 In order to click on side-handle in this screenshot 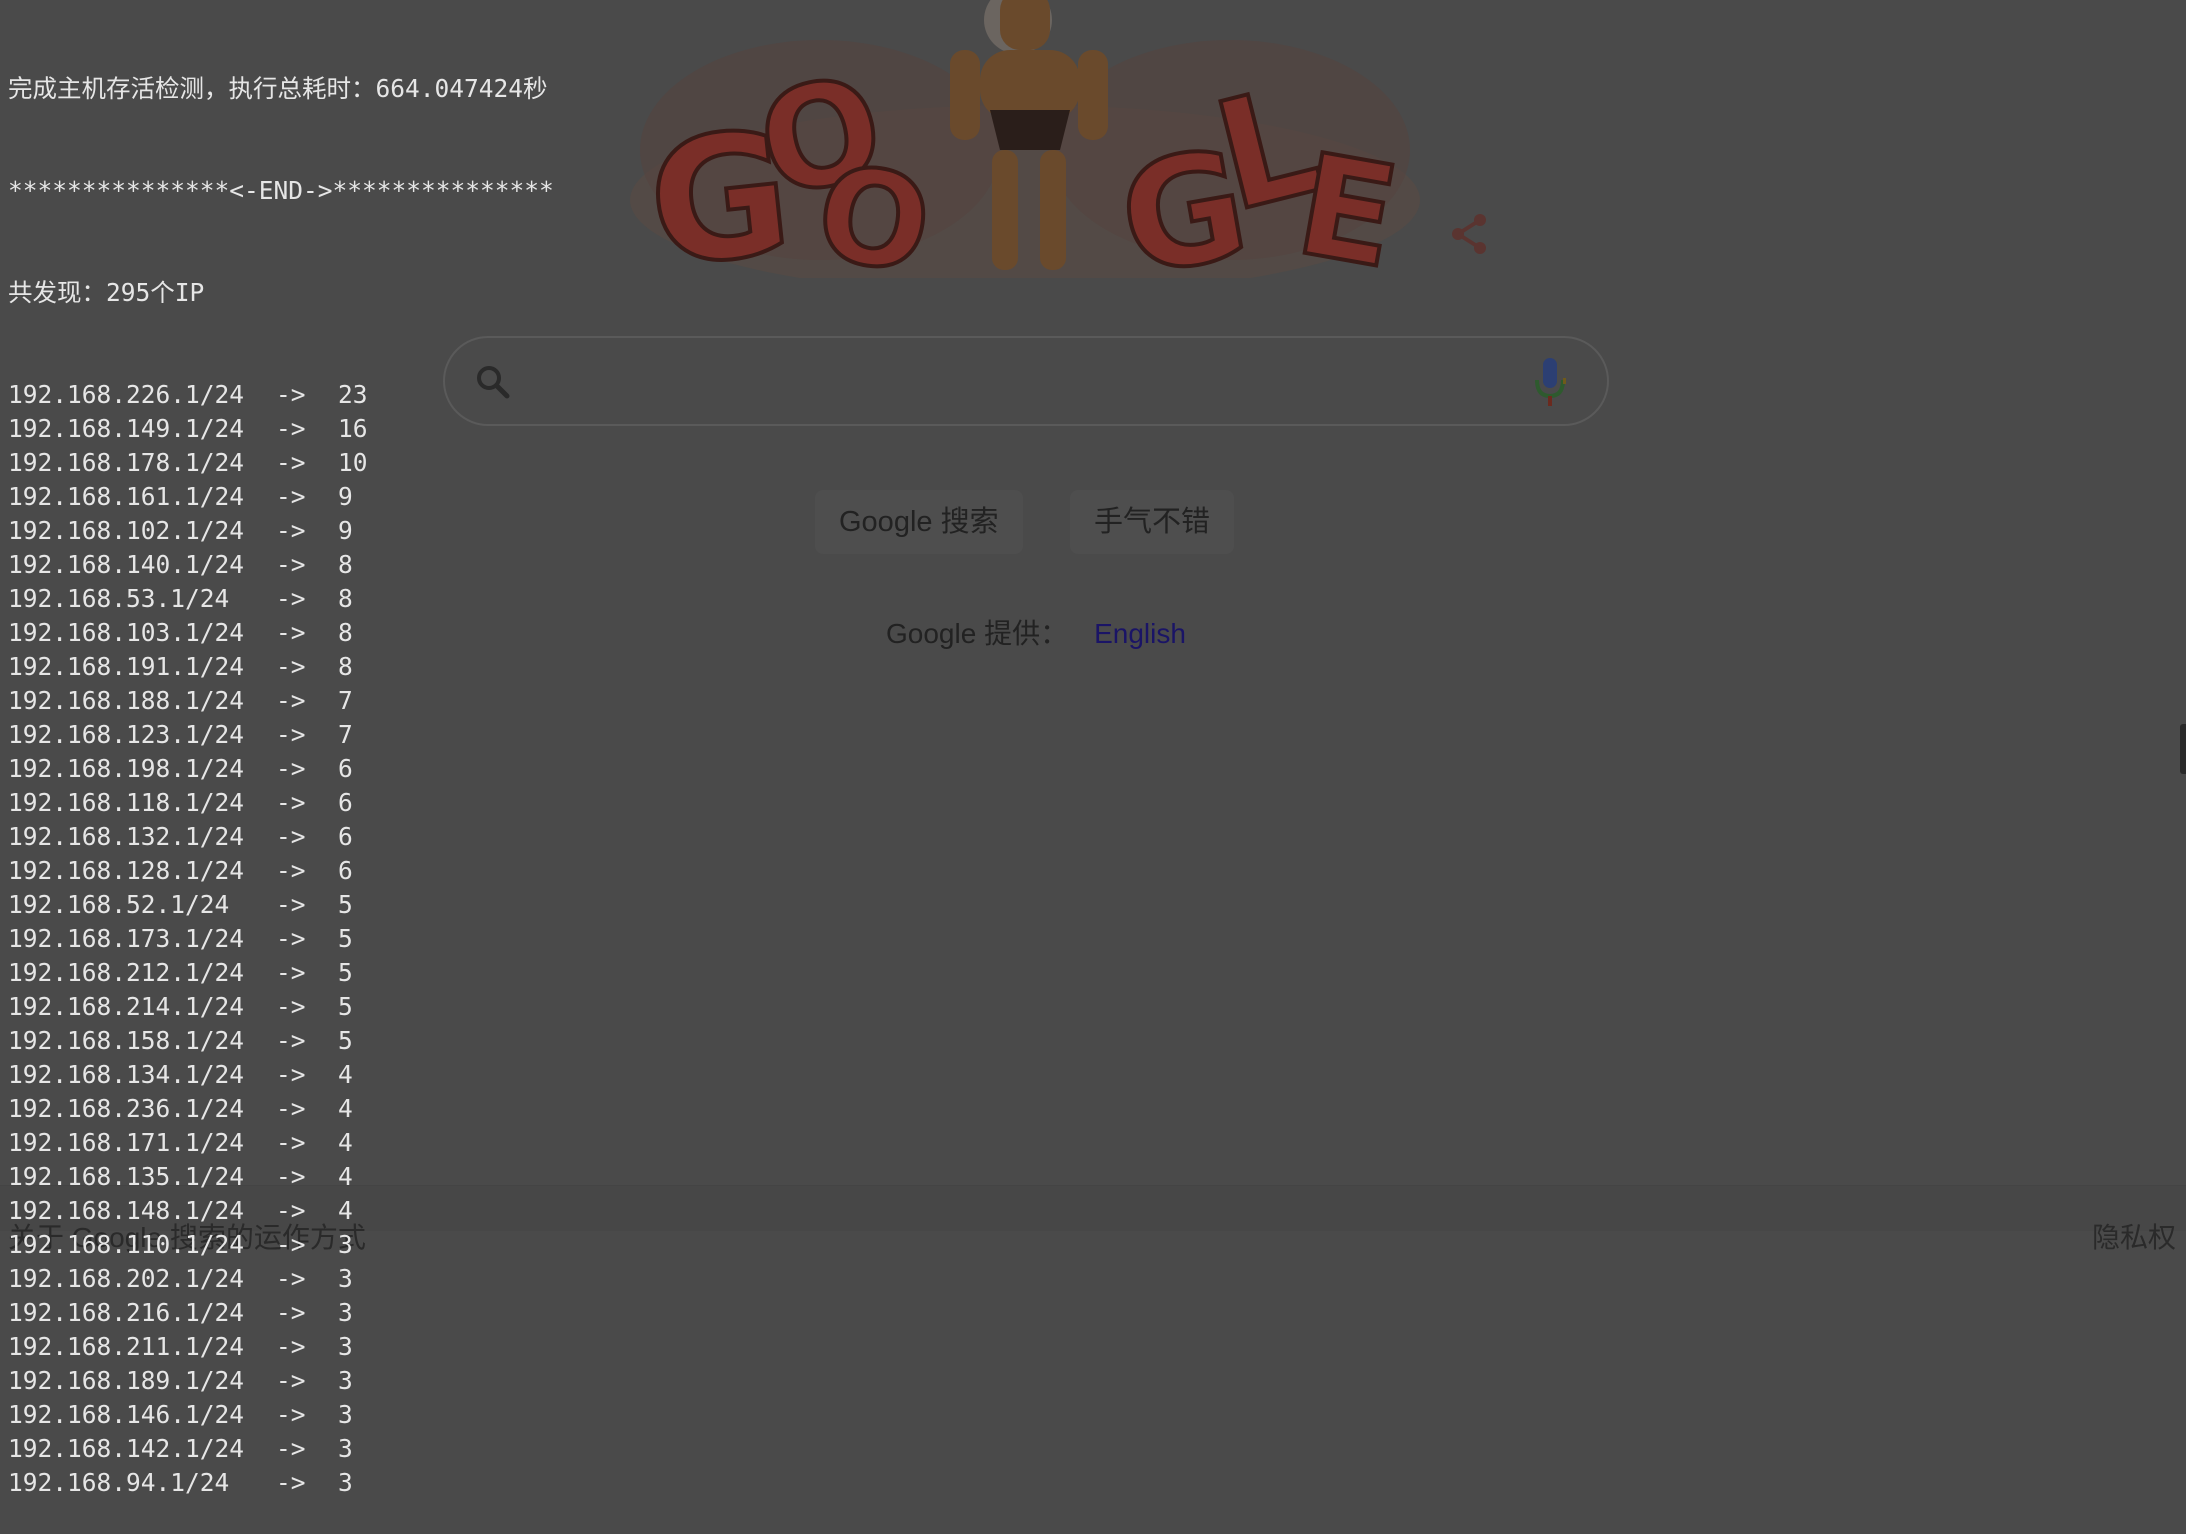, I will do `click(2183, 749)`.